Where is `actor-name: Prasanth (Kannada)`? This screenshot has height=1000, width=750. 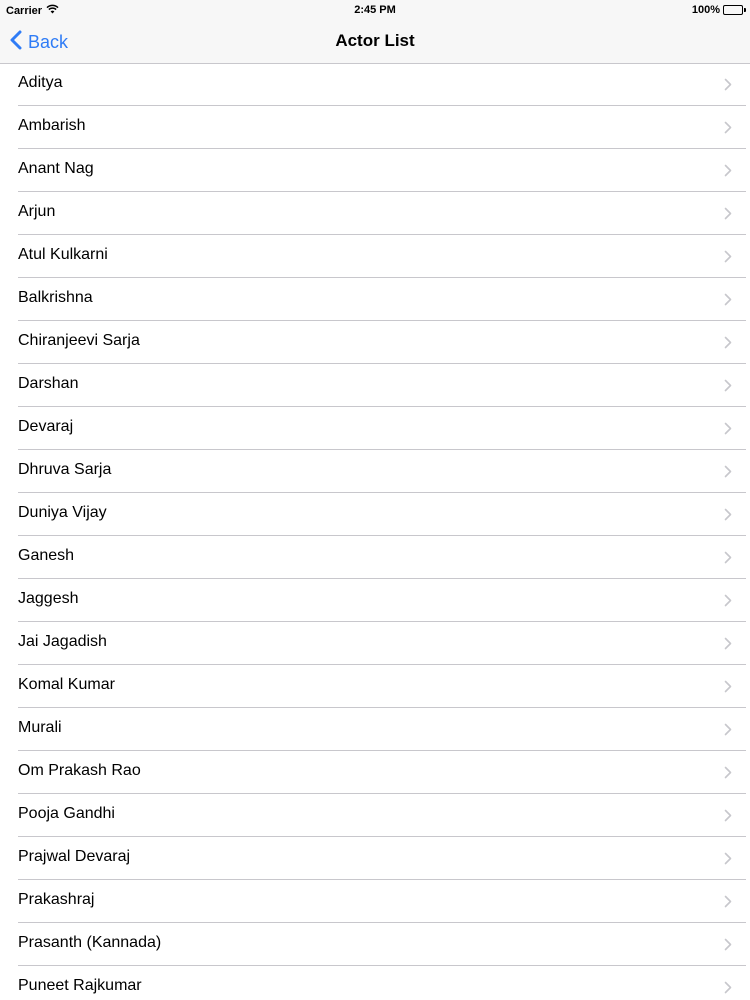 actor-name: Prasanth (Kannada) is located at coordinates (90, 942).